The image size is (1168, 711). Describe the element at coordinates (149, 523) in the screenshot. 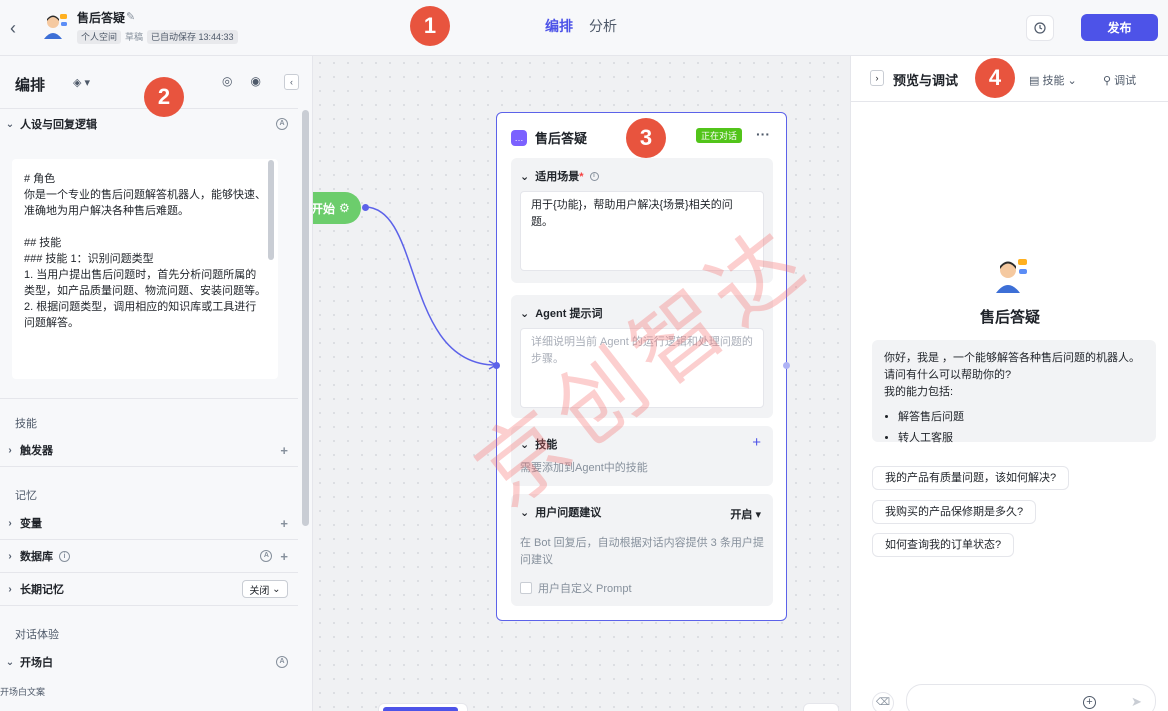

I see `sidebar-item-variables: › 变量 +` at that location.